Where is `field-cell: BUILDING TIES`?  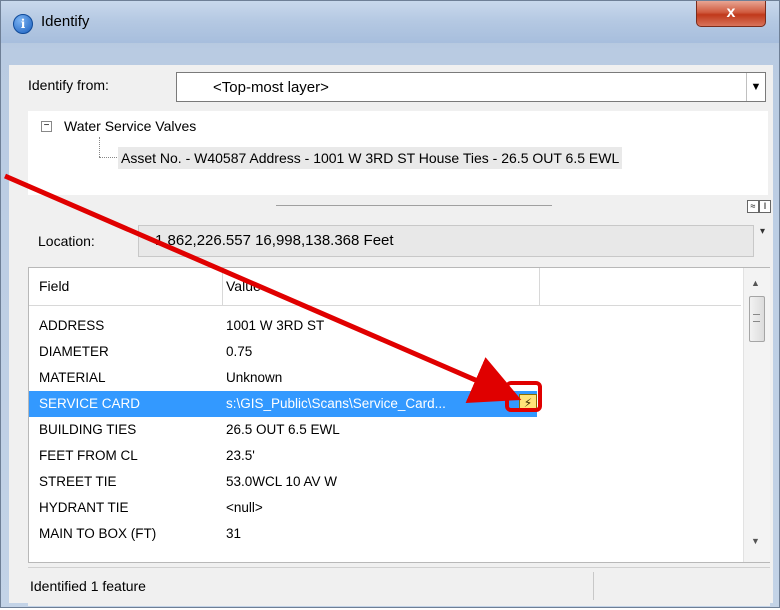
field-cell: BUILDING TIES is located at coordinates (88, 429).